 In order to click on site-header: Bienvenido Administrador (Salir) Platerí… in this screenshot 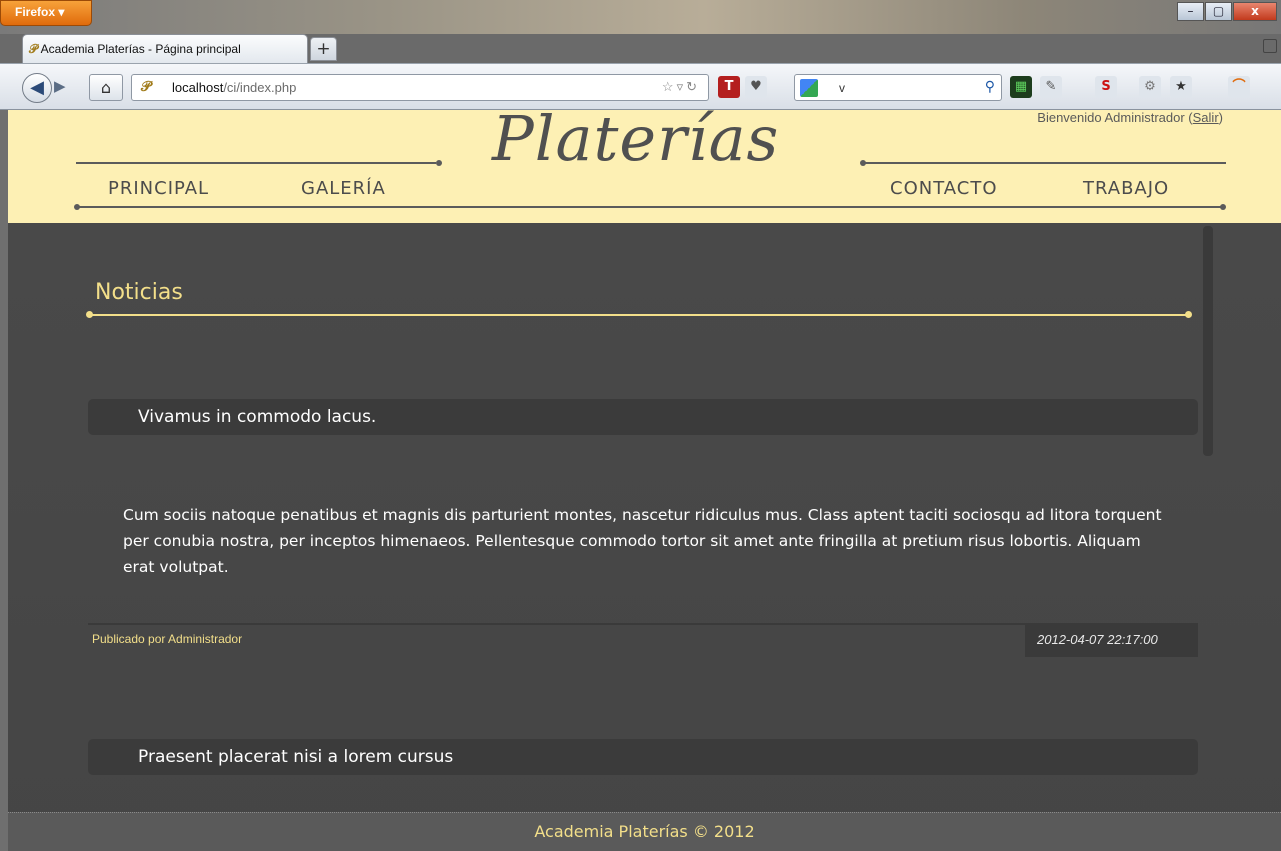, I will do `click(644, 166)`.